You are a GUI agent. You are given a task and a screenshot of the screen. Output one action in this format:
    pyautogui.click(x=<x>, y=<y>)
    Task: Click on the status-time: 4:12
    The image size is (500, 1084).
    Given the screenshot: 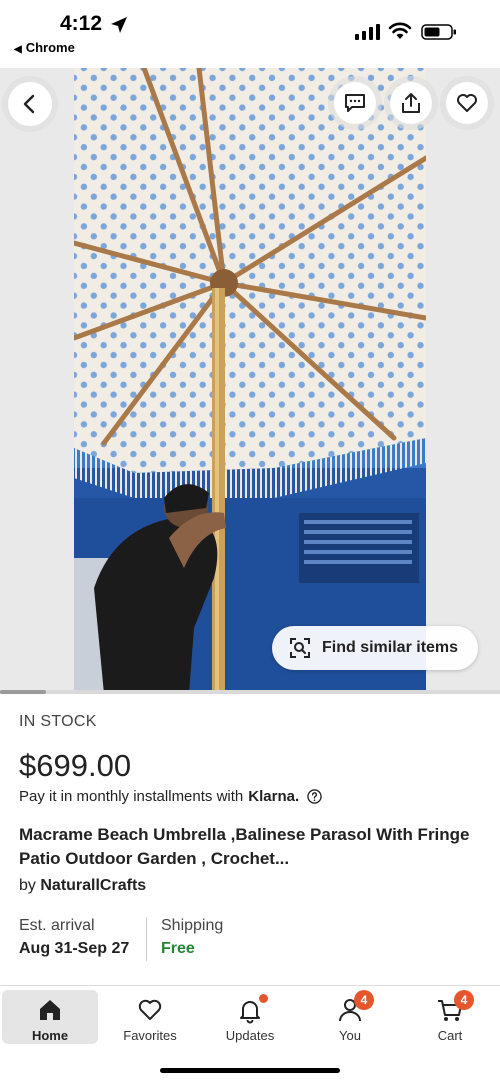 What is the action you would take?
    pyautogui.click(x=81, y=23)
    